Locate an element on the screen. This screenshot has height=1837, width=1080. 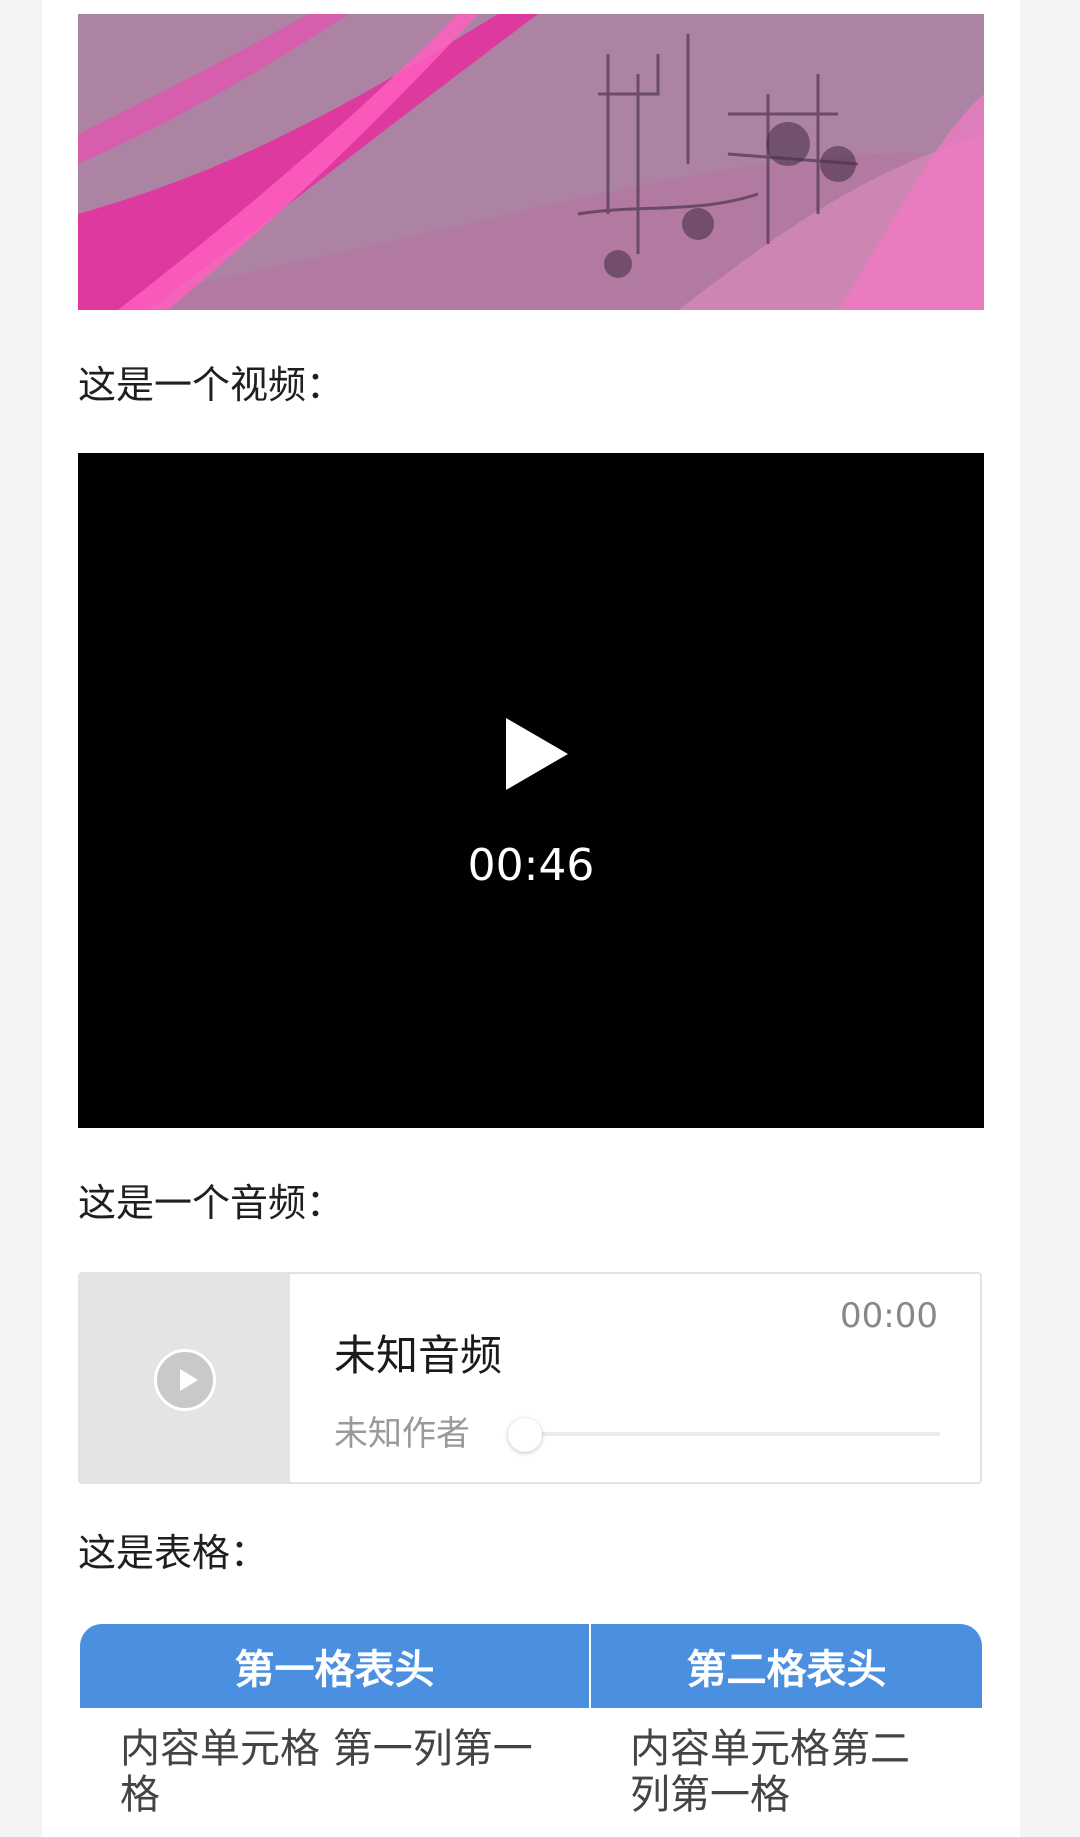
audio-section-label: 这是一个音频： is located at coordinates (211, 1203).